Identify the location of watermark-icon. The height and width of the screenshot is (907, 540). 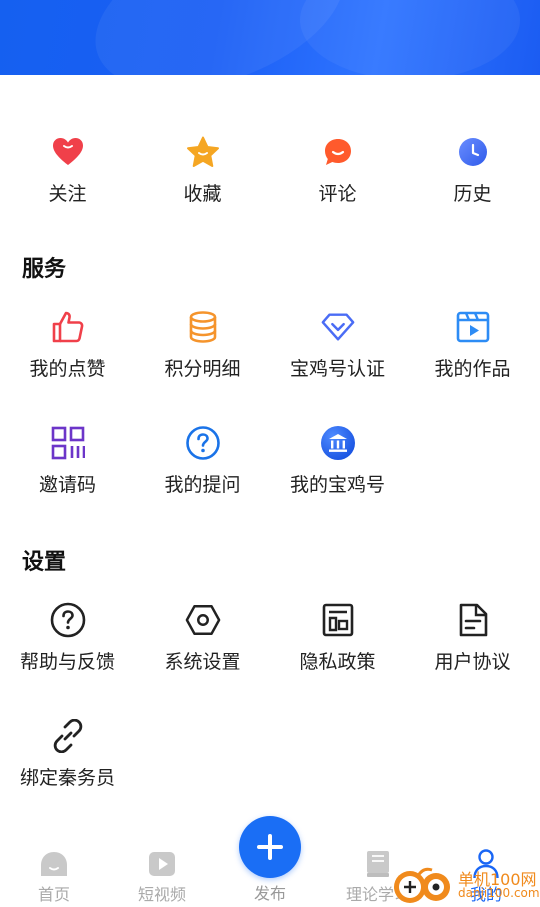
(422, 885).